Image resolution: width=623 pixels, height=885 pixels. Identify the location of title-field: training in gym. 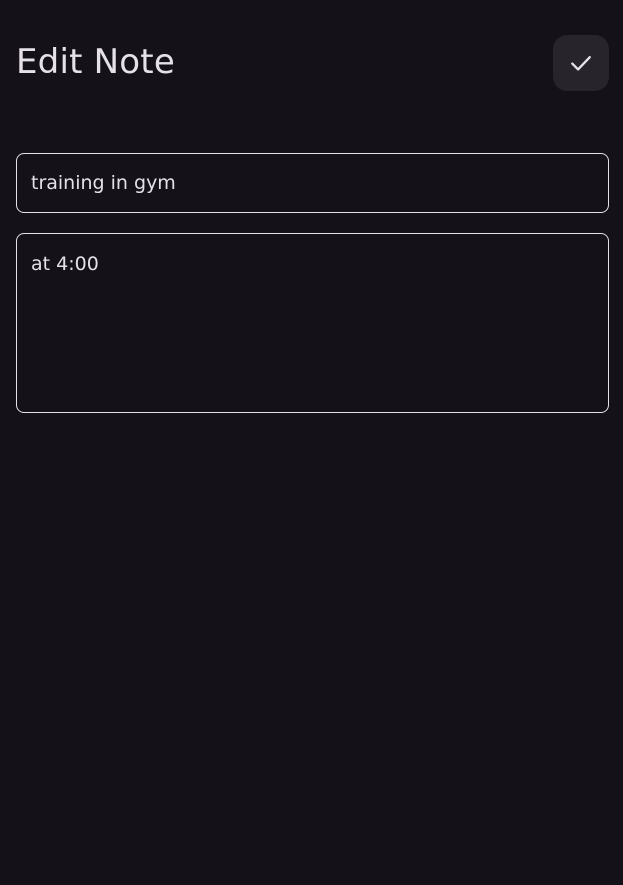
(312, 183).